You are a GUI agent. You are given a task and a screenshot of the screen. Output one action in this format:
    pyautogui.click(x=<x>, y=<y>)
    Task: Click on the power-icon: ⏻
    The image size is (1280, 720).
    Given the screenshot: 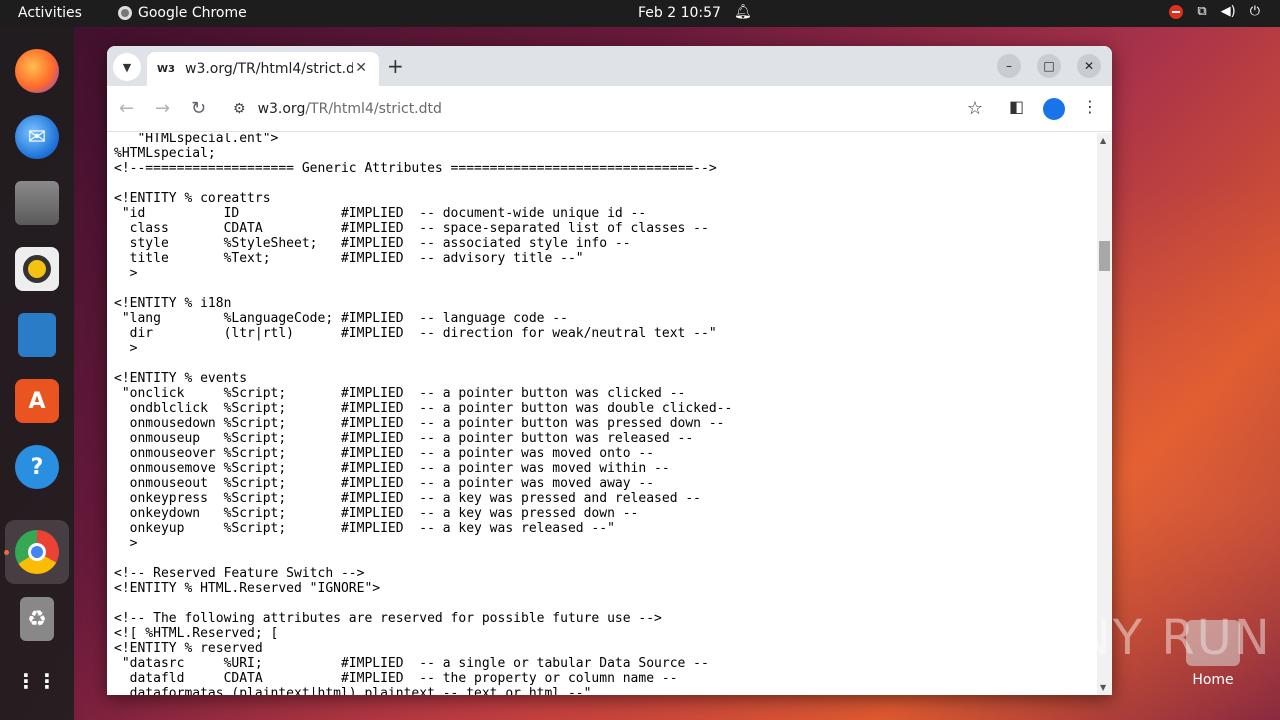 What is the action you would take?
    pyautogui.click(x=1254, y=11)
    